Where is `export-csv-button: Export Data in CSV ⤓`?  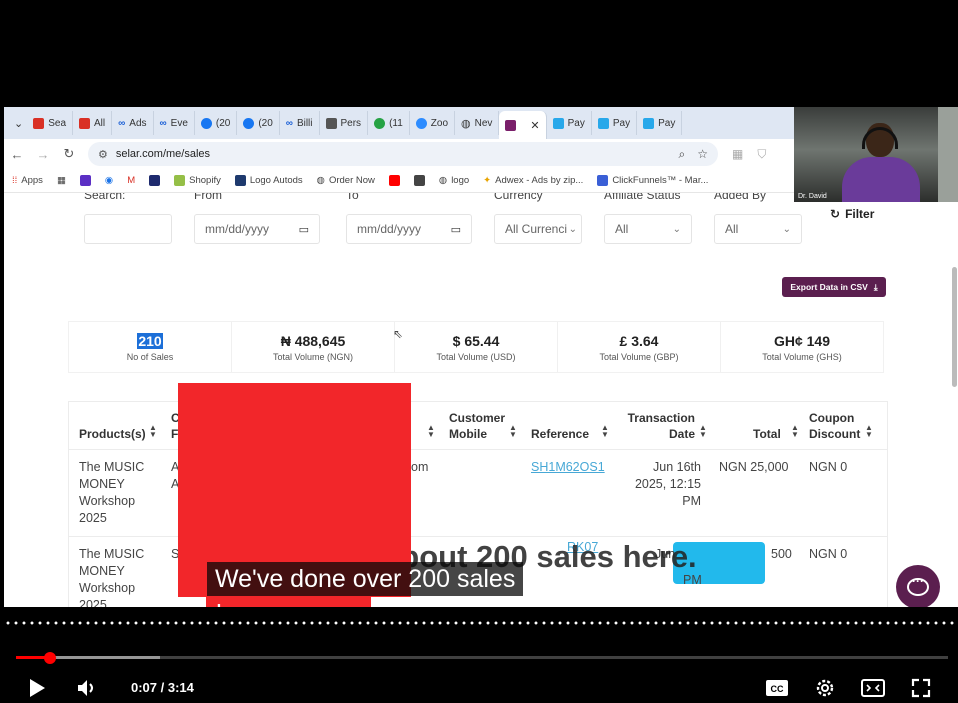
export-csv-button: Export Data in CSV ⤓ is located at coordinates (834, 287).